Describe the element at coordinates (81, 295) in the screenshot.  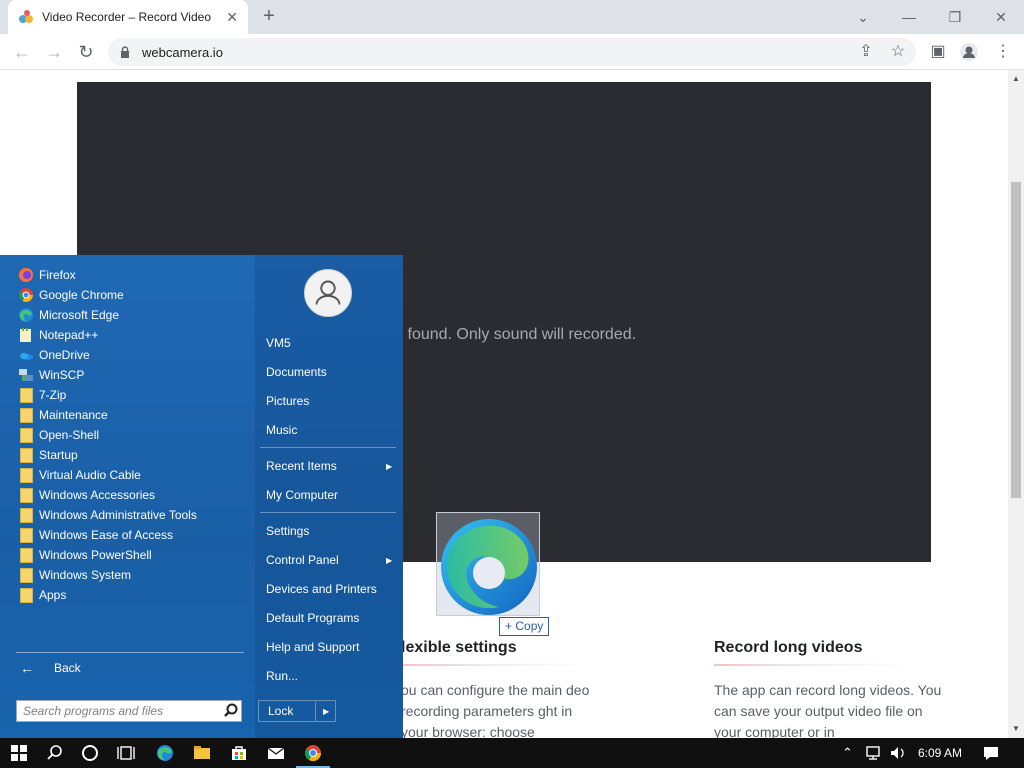
I see `start-item-label: Google Chrome` at that location.